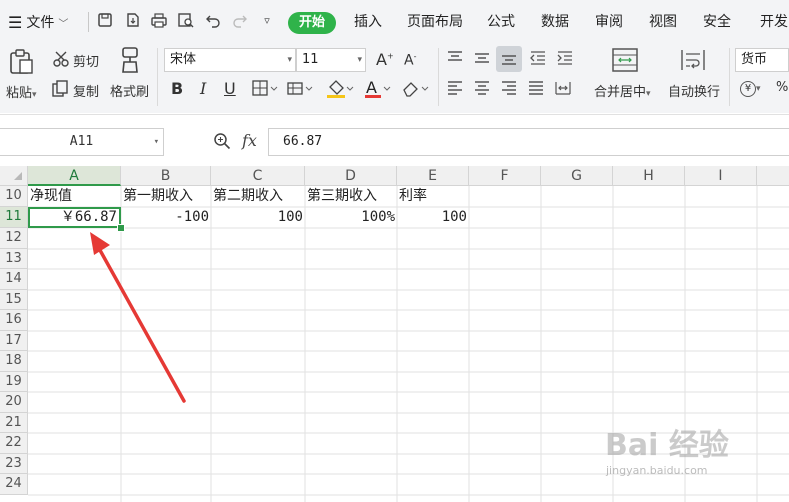 Image resolution: width=789 pixels, height=502 pixels. I want to click on row-header-19: 19, so click(14, 382).